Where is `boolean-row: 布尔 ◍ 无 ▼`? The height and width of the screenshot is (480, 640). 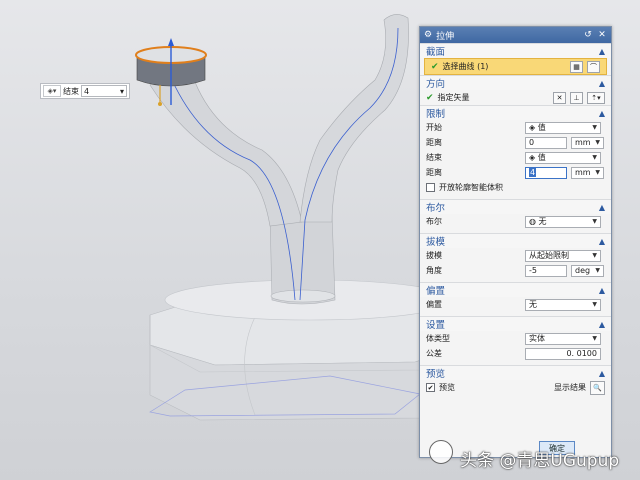 boolean-row: 布尔 ◍ 无 ▼ is located at coordinates (515, 221).